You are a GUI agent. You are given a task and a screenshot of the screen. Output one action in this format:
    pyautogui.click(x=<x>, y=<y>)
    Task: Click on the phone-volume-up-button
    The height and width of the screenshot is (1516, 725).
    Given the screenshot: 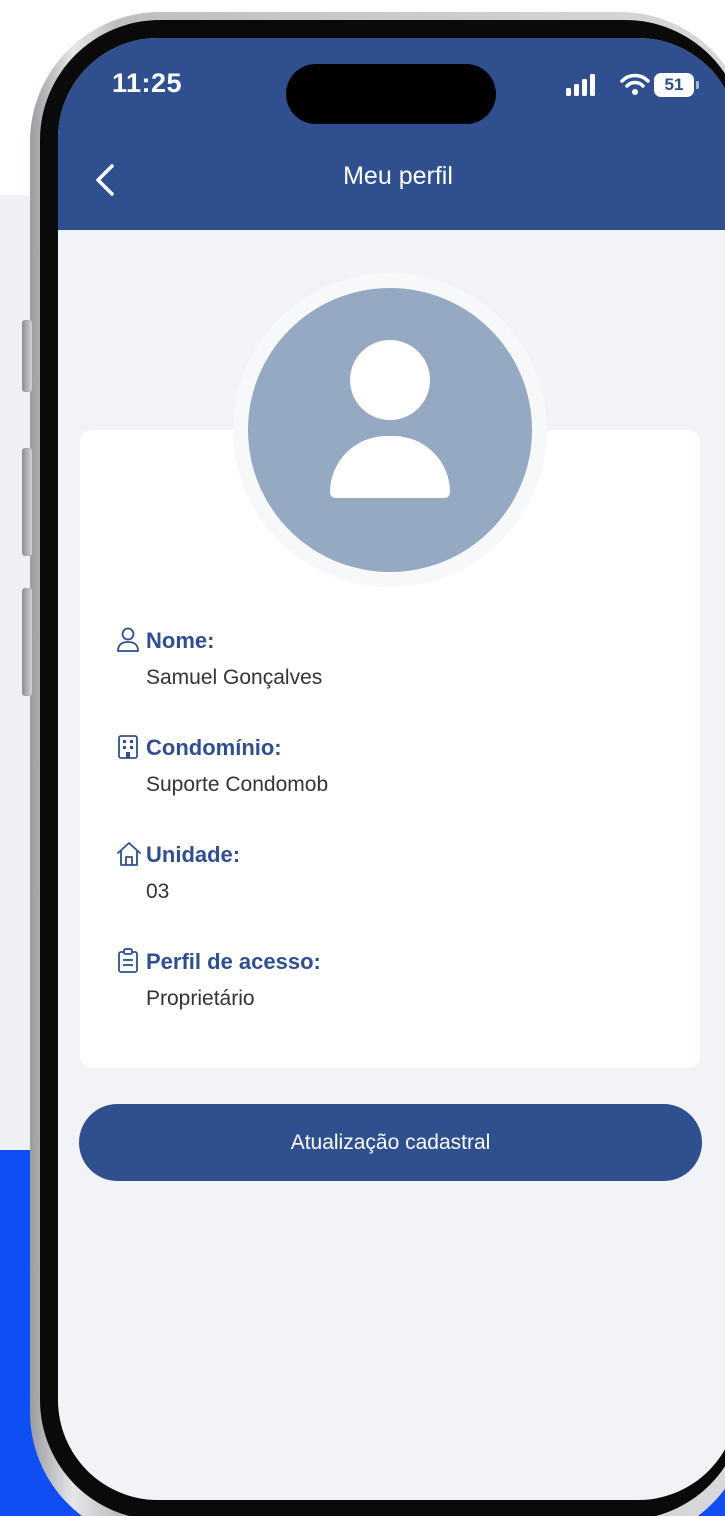 What is the action you would take?
    pyautogui.click(x=27, y=502)
    